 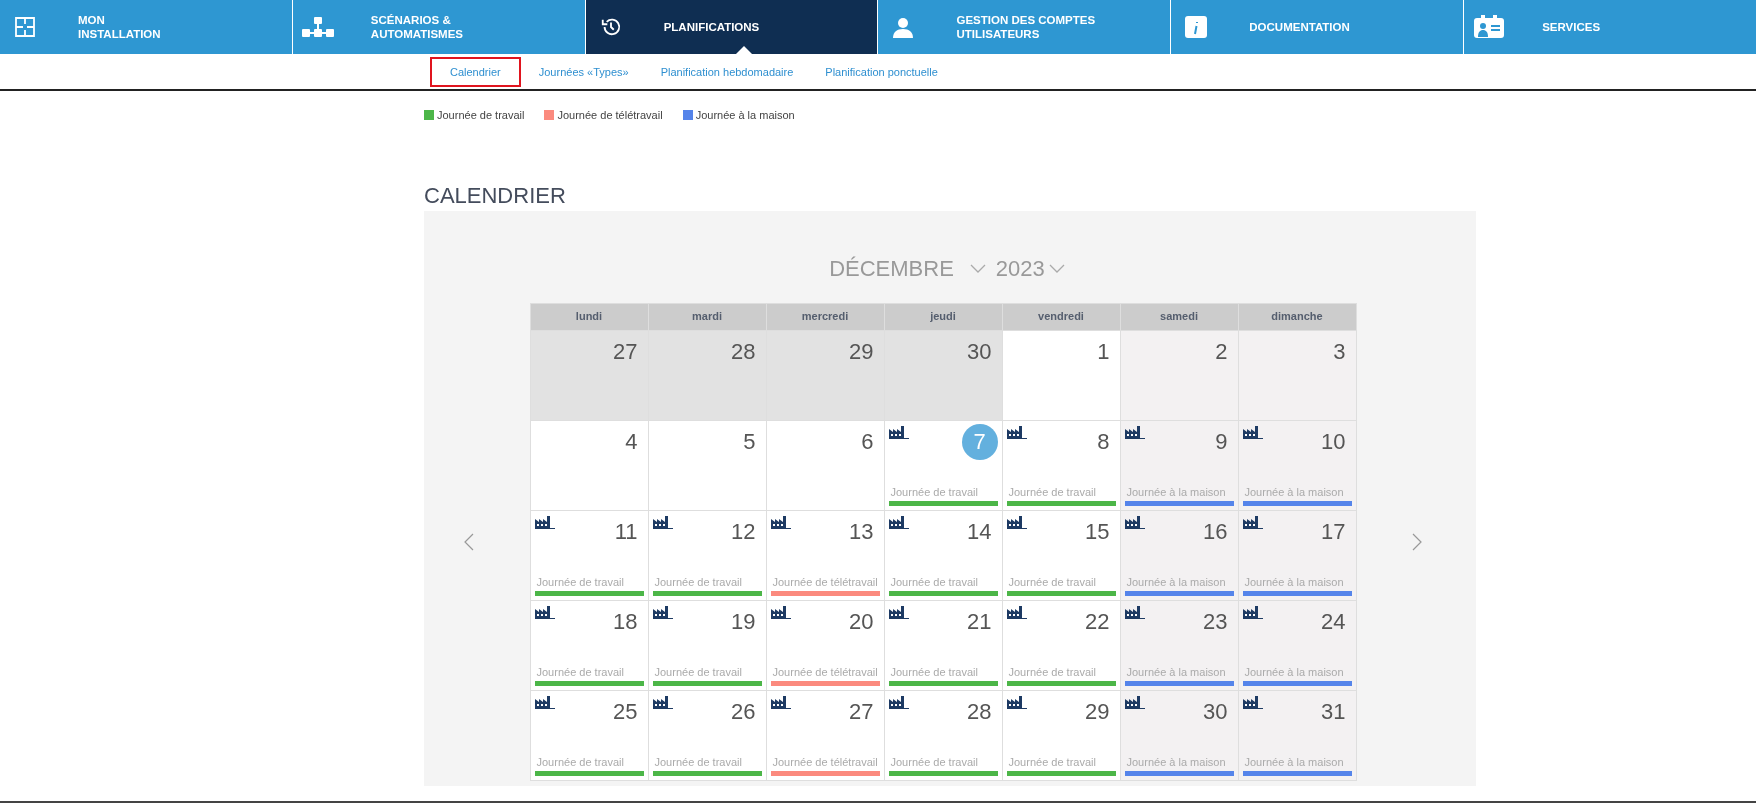 I want to click on day-cell: 10 Journée à la maison, so click(x=1297, y=465).